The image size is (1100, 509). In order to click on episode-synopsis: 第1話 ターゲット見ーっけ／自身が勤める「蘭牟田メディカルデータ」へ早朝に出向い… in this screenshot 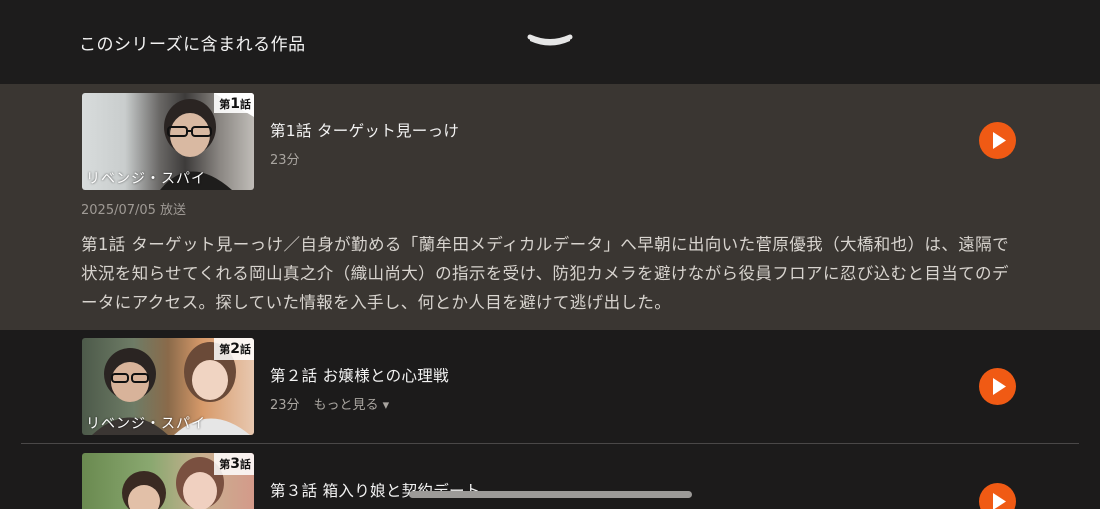, I will do `click(545, 273)`.